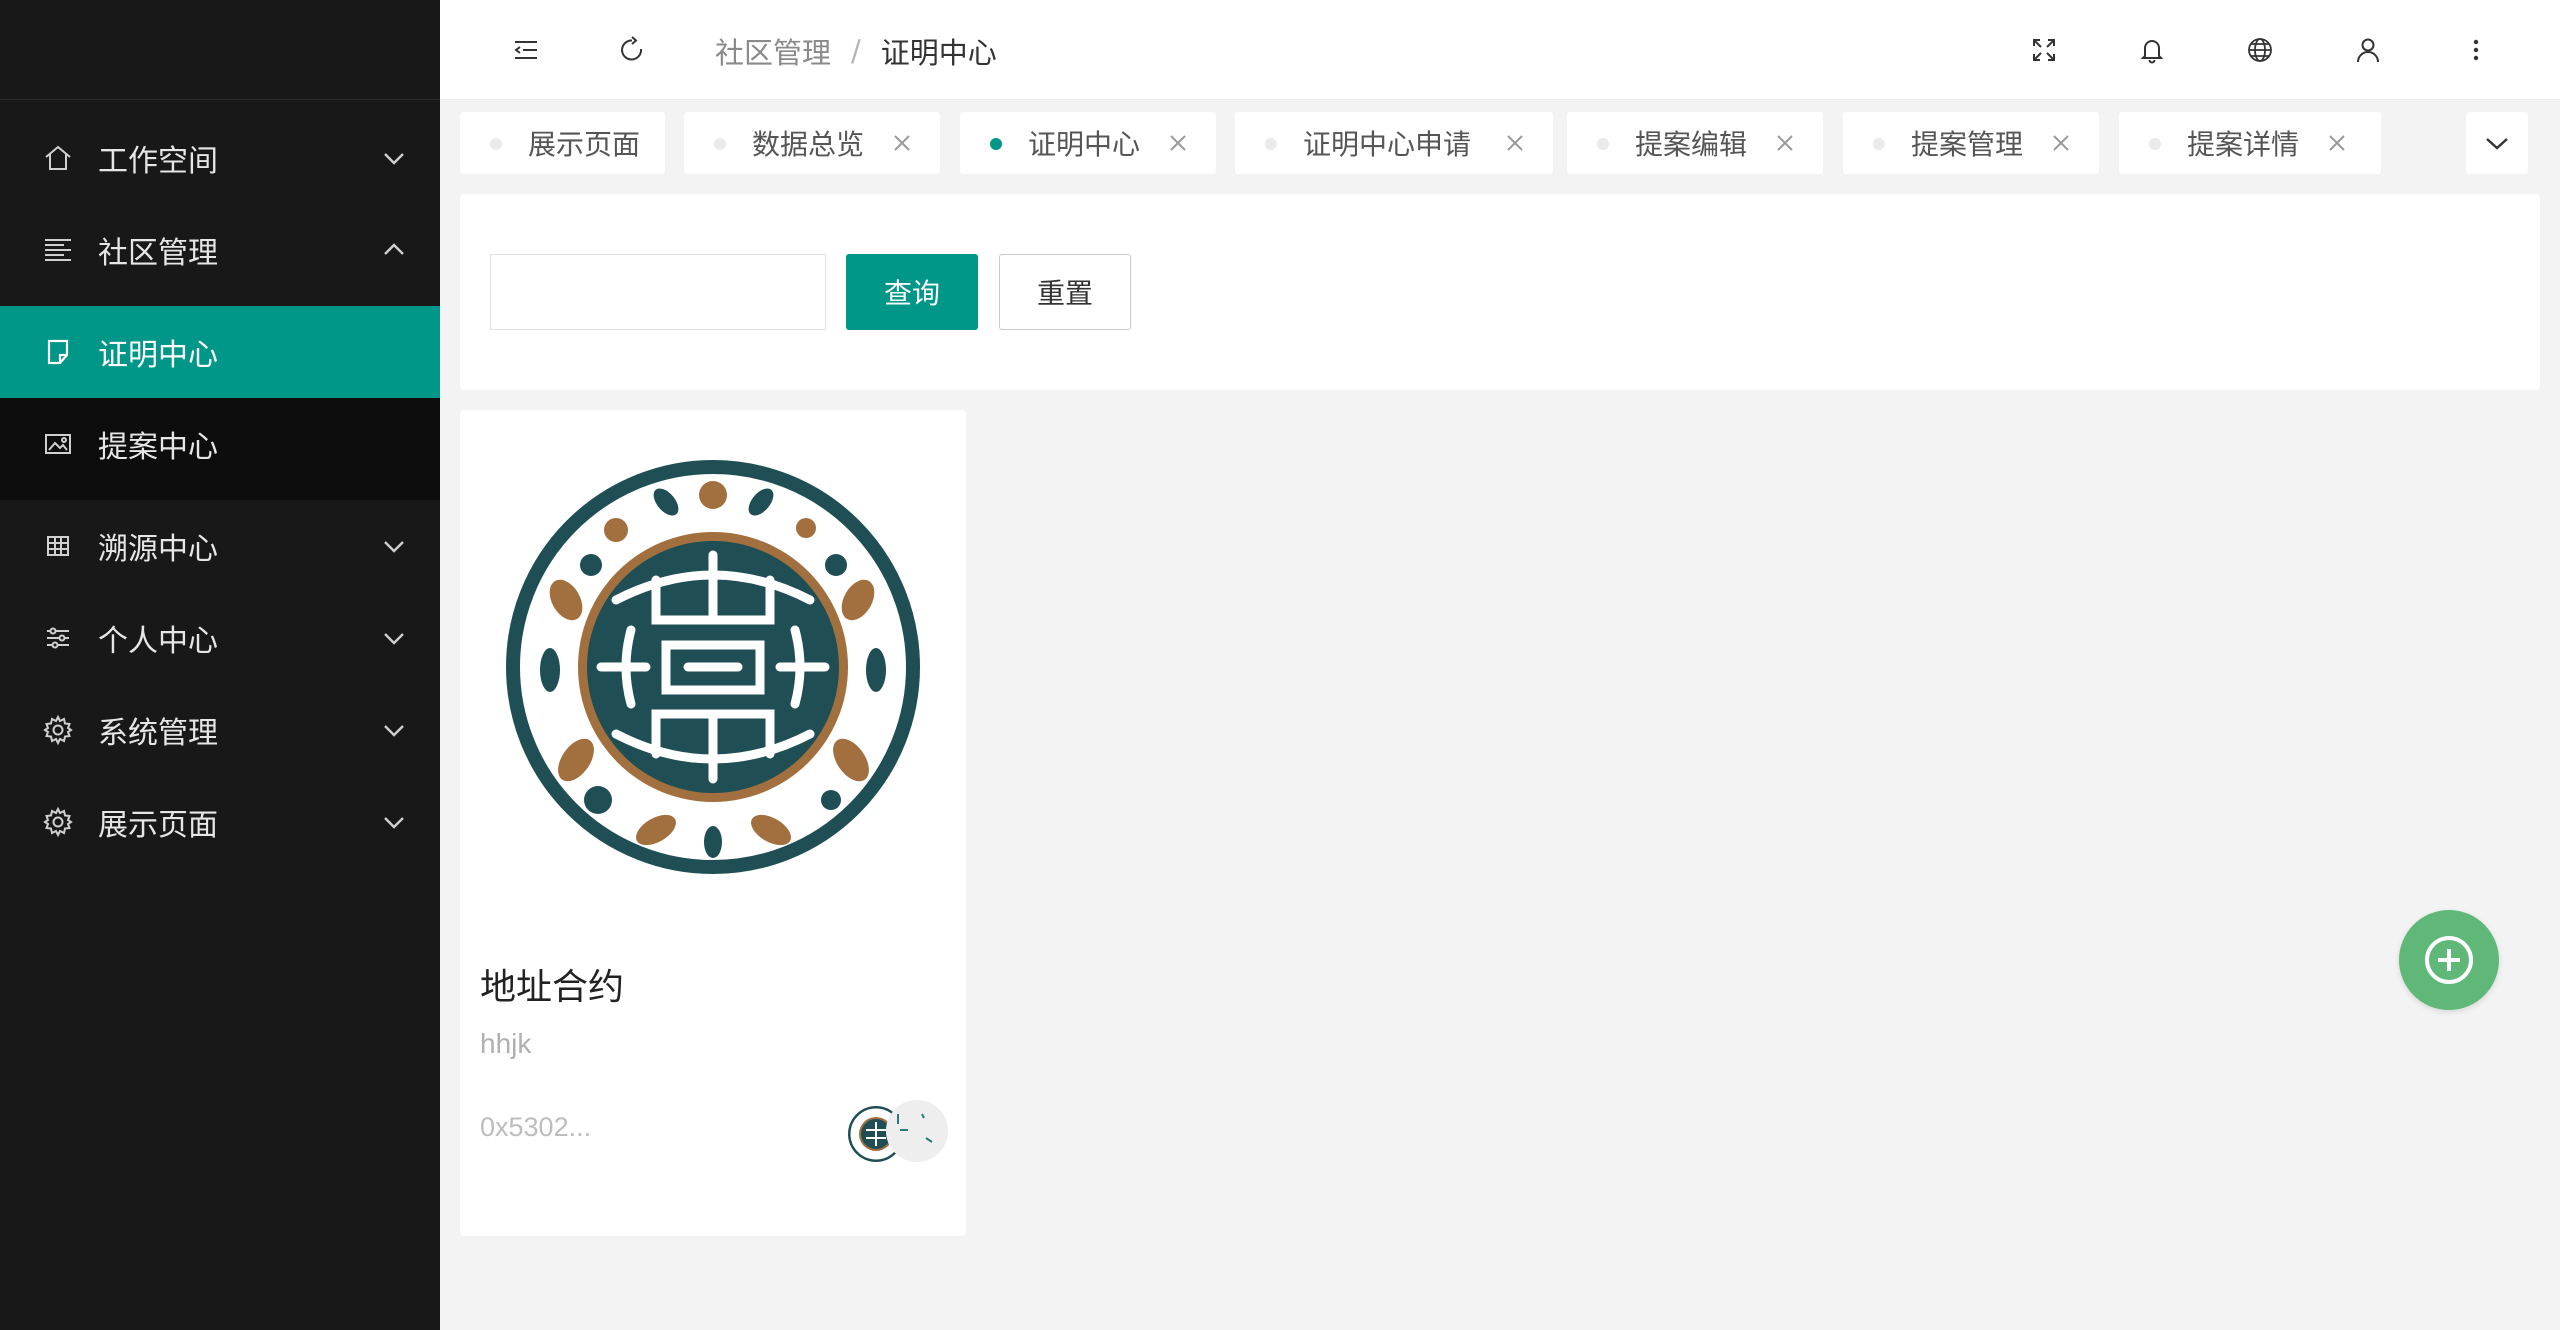  I want to click on tab-display-page: 展示页面, so click(562, 143).